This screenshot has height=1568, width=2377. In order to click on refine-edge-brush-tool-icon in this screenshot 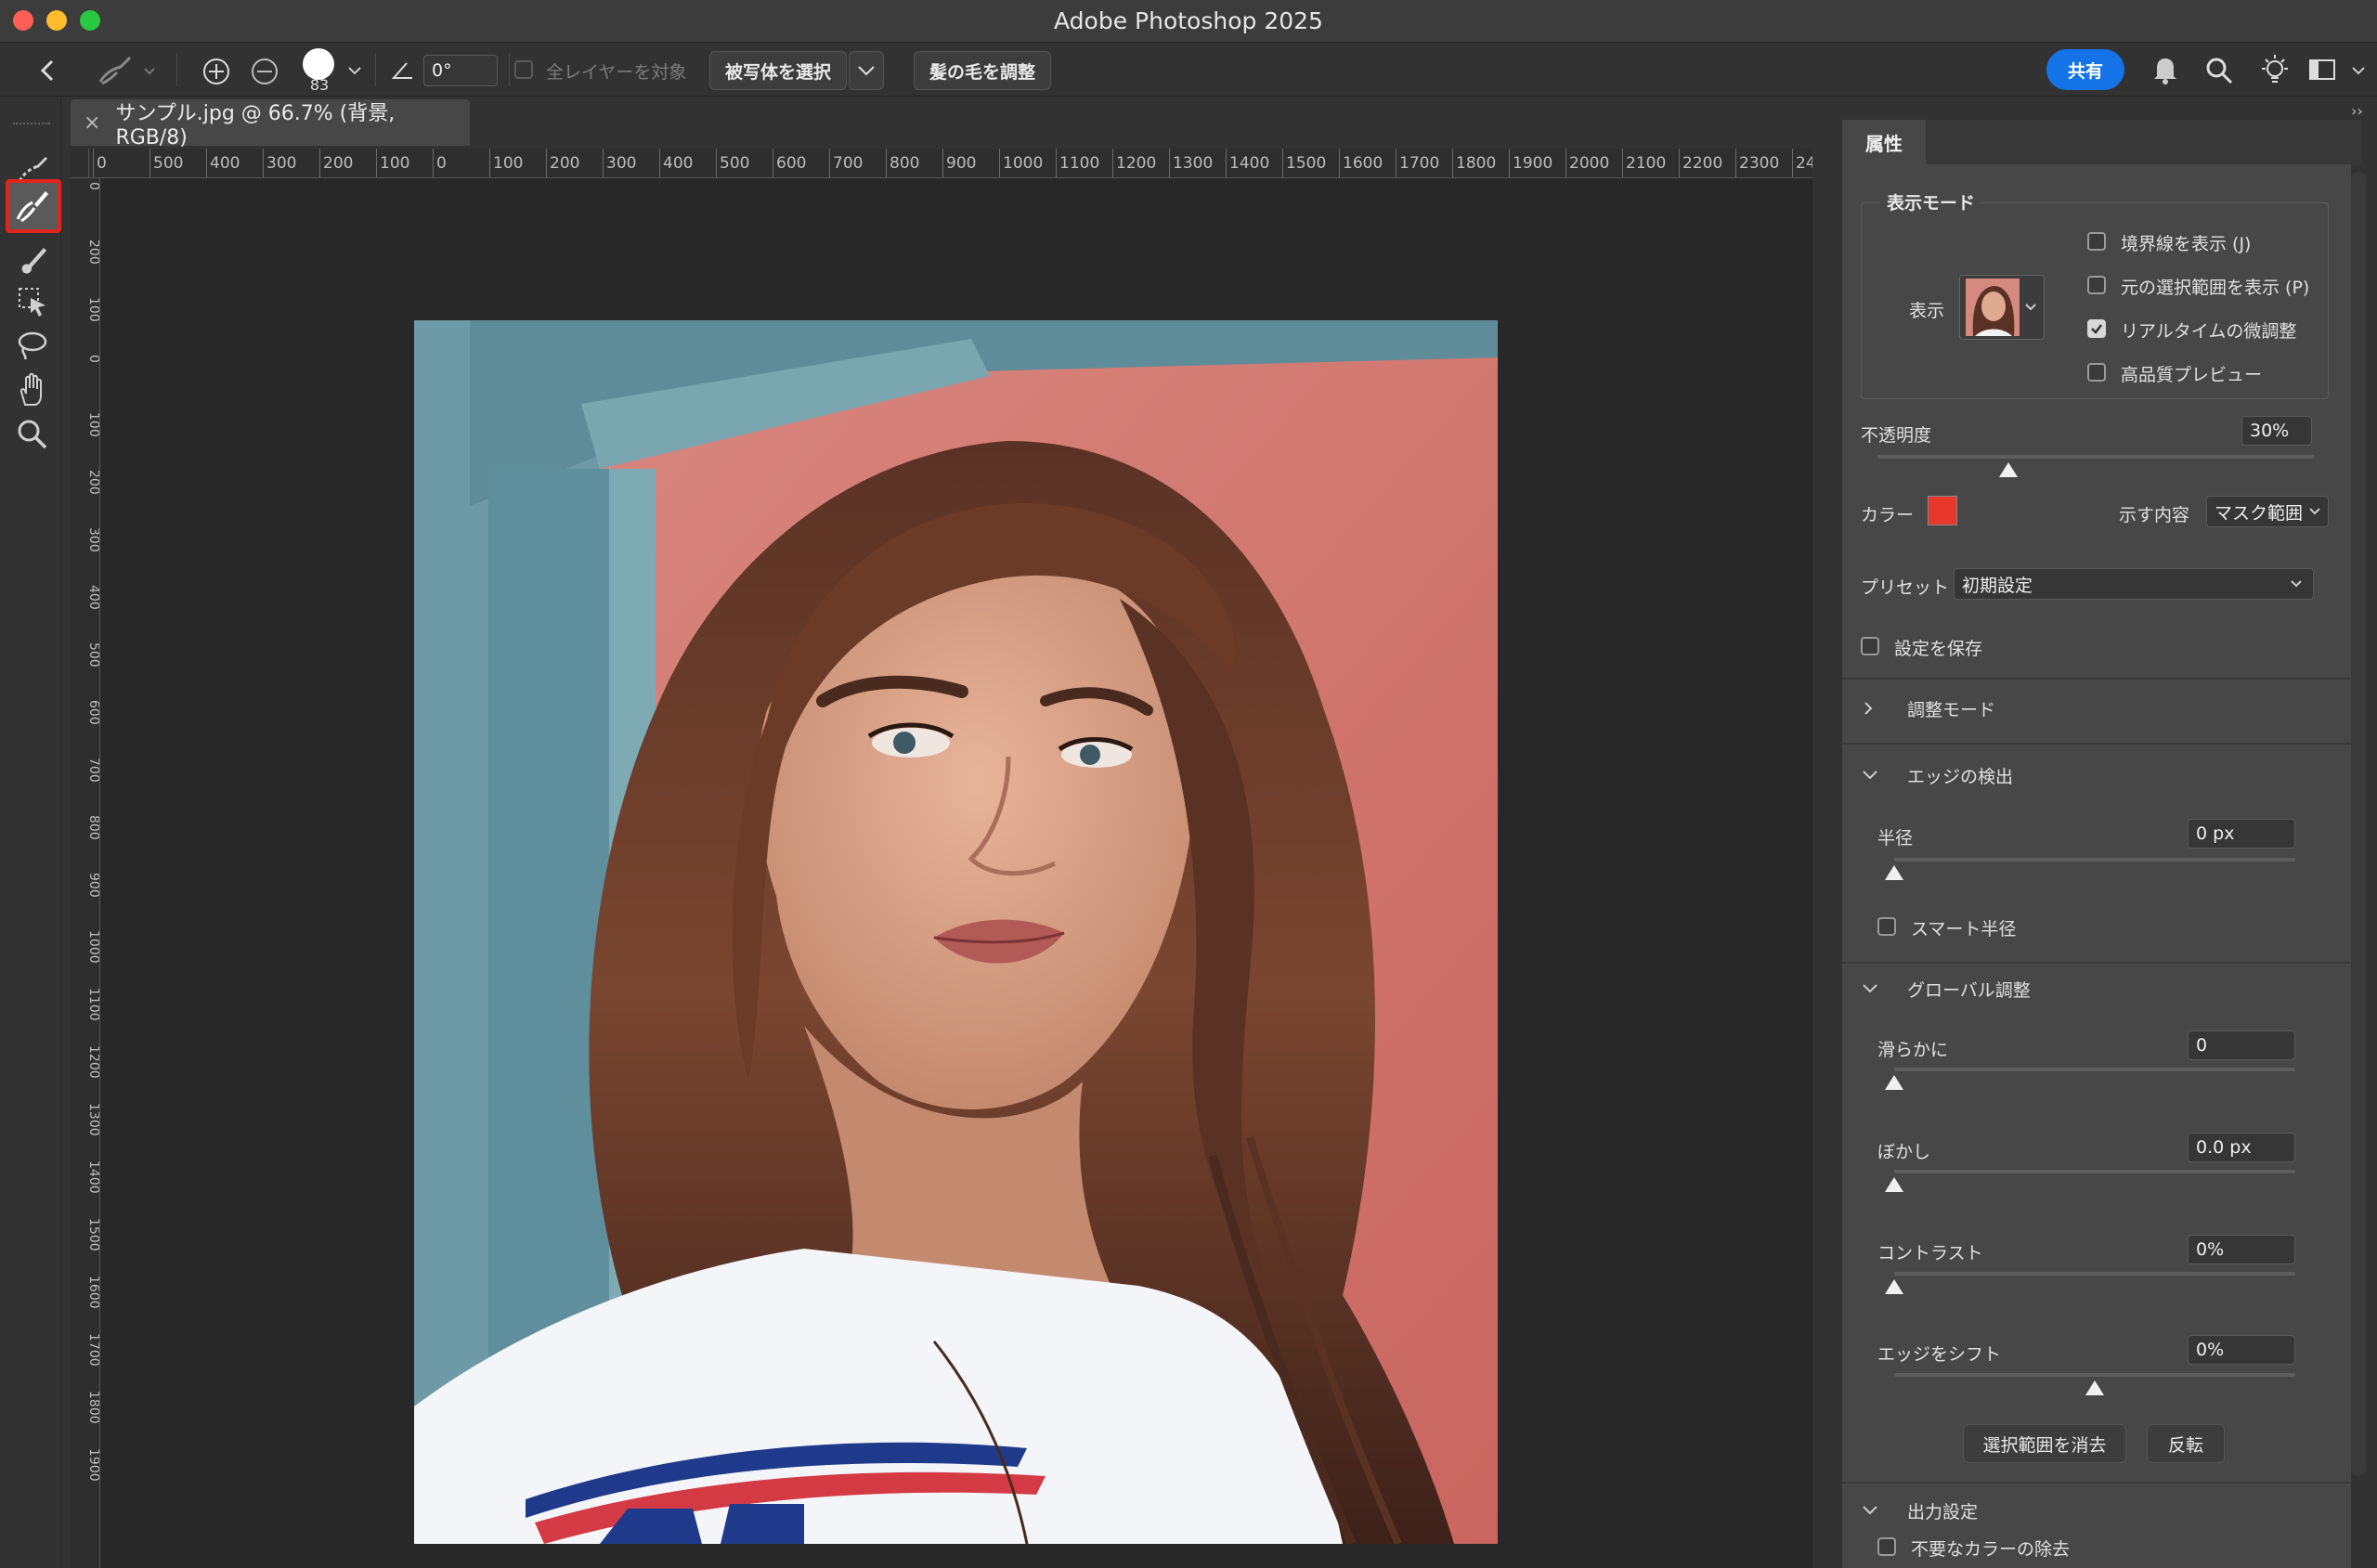, I will do `click(32, 206)`.